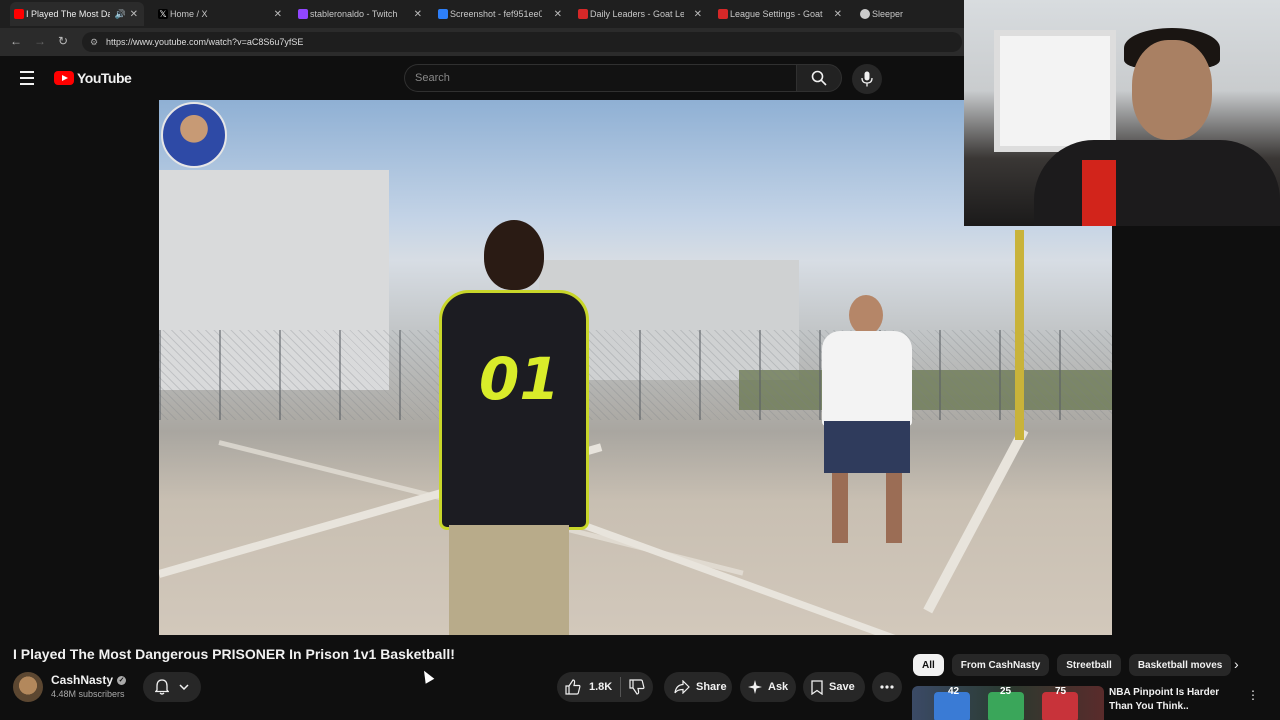 This screenshot has height=720, width=1280. Describe the element at coordinates (63, 41) in the screenshot. I see `reload-icon: ↻` at that location.